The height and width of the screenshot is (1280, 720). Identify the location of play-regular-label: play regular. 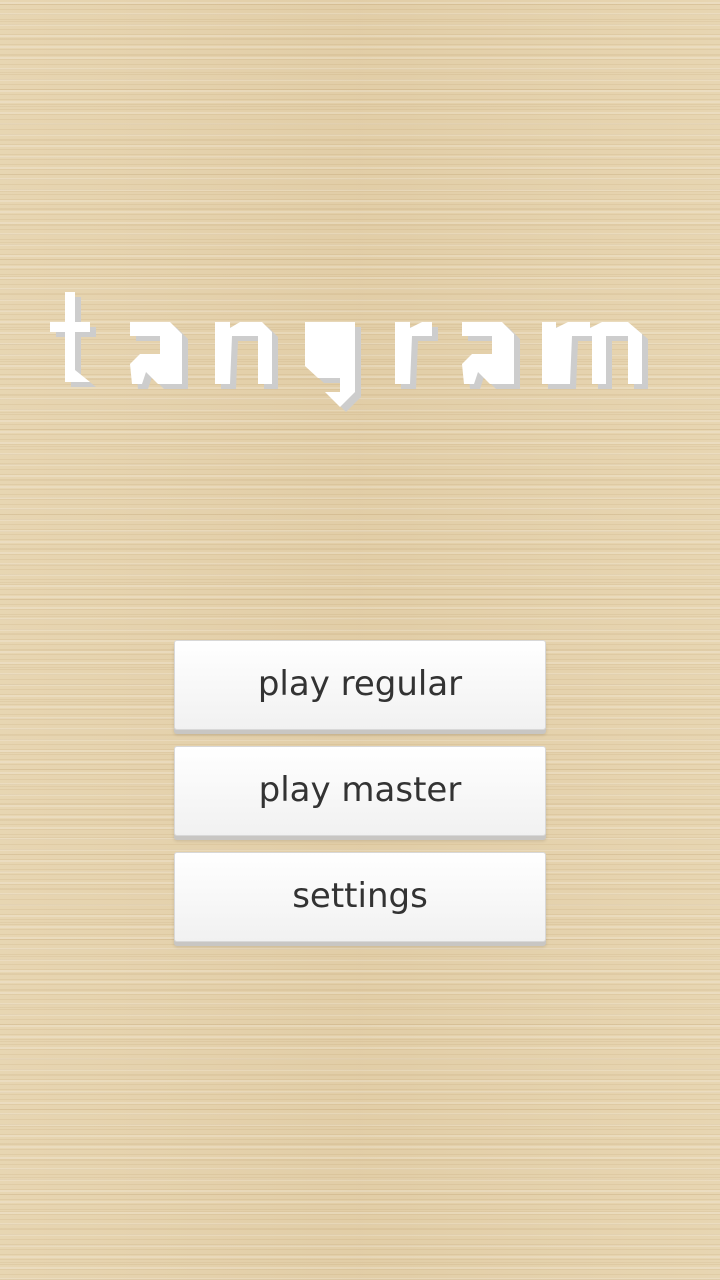
(360, 684).